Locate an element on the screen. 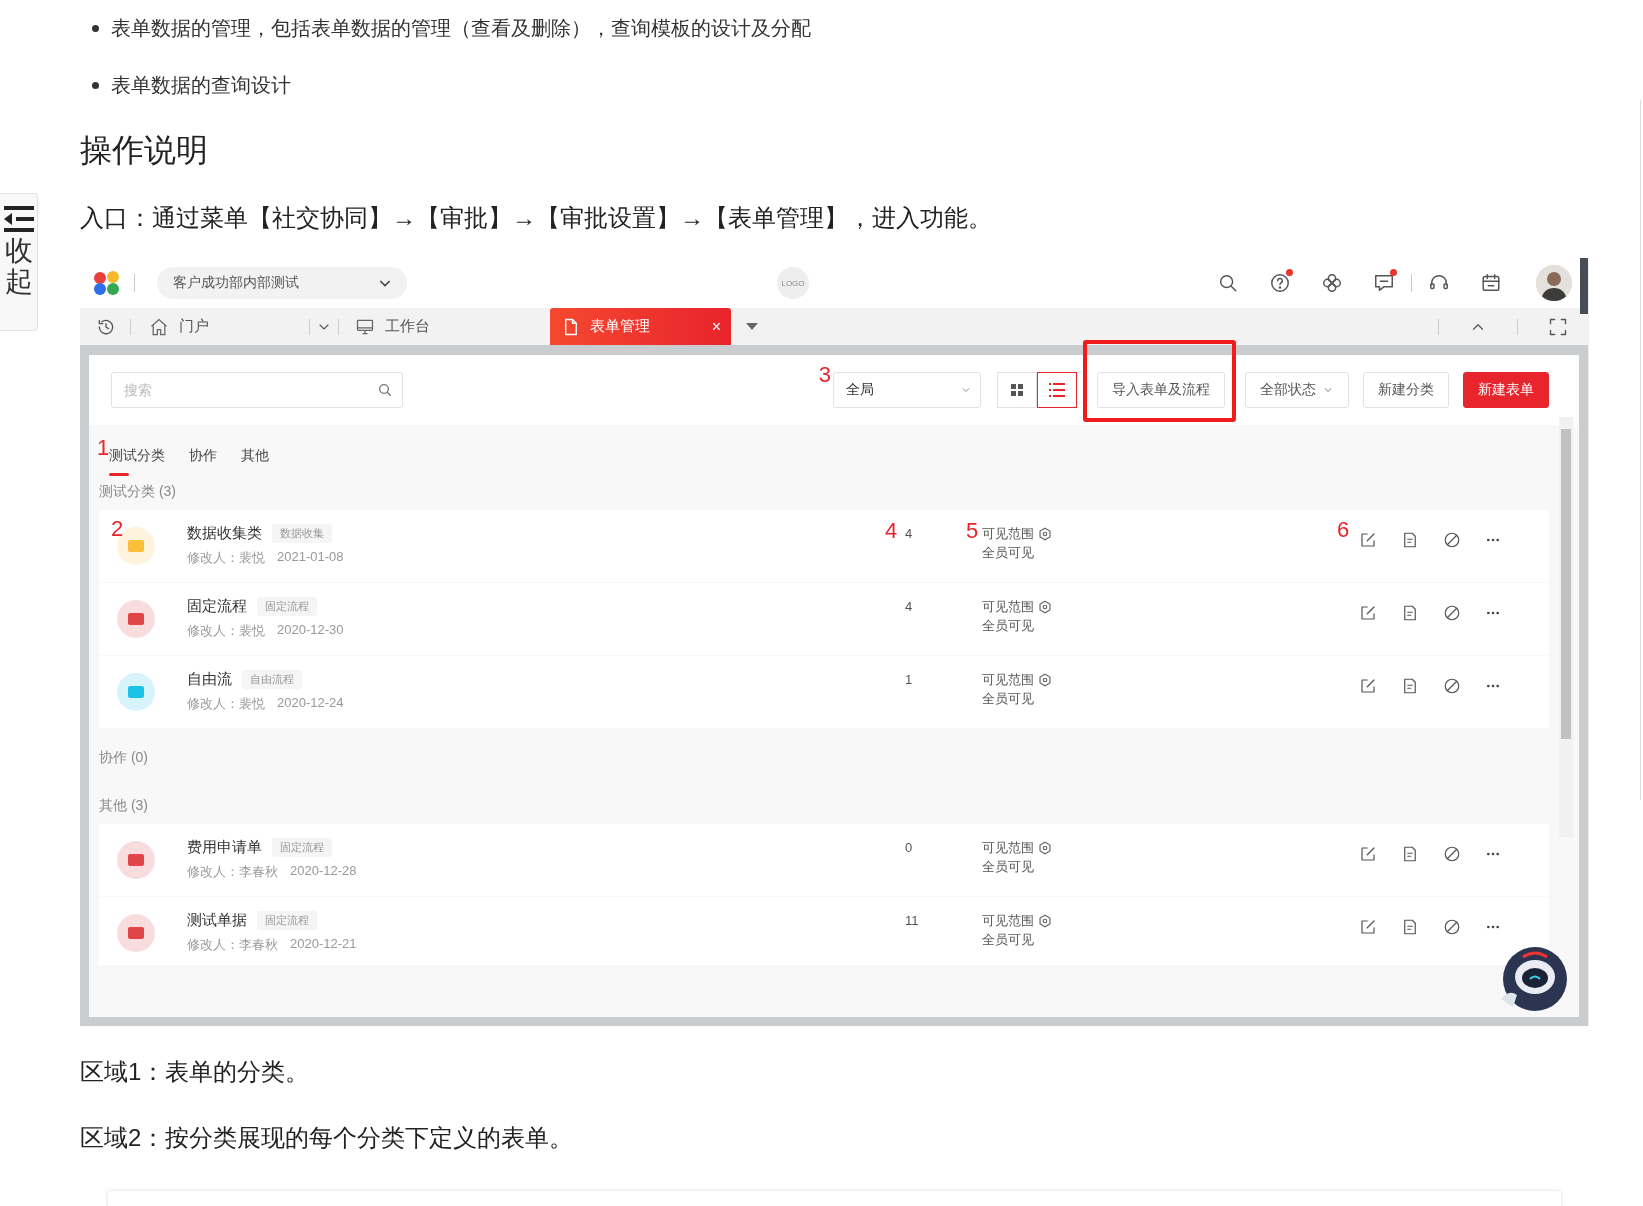 The height and width of the screenshot is (1206, 1643). org-selector: 客户成功部内部测试 is located at coordinates (282, 283).